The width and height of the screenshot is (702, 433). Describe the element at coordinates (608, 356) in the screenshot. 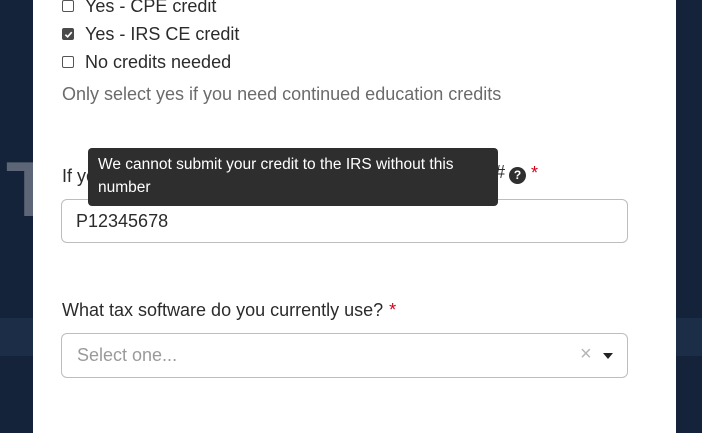

I see `caret-down-icon` at that location.